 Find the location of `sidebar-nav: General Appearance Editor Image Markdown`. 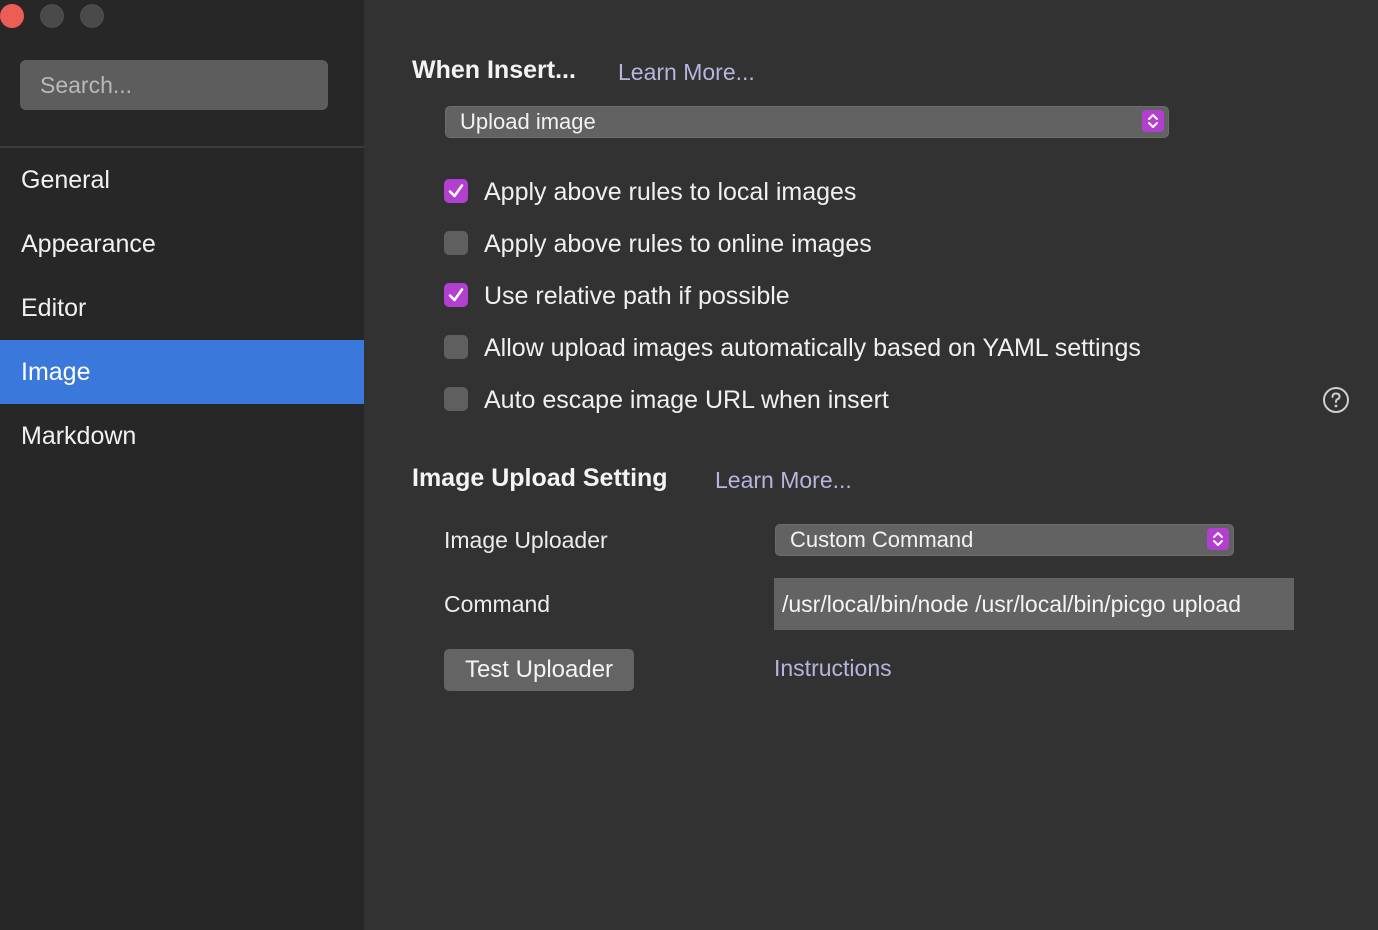

sidebar-nav: General Appearance Editor Image Markdown is located at coordinates (182, 308).